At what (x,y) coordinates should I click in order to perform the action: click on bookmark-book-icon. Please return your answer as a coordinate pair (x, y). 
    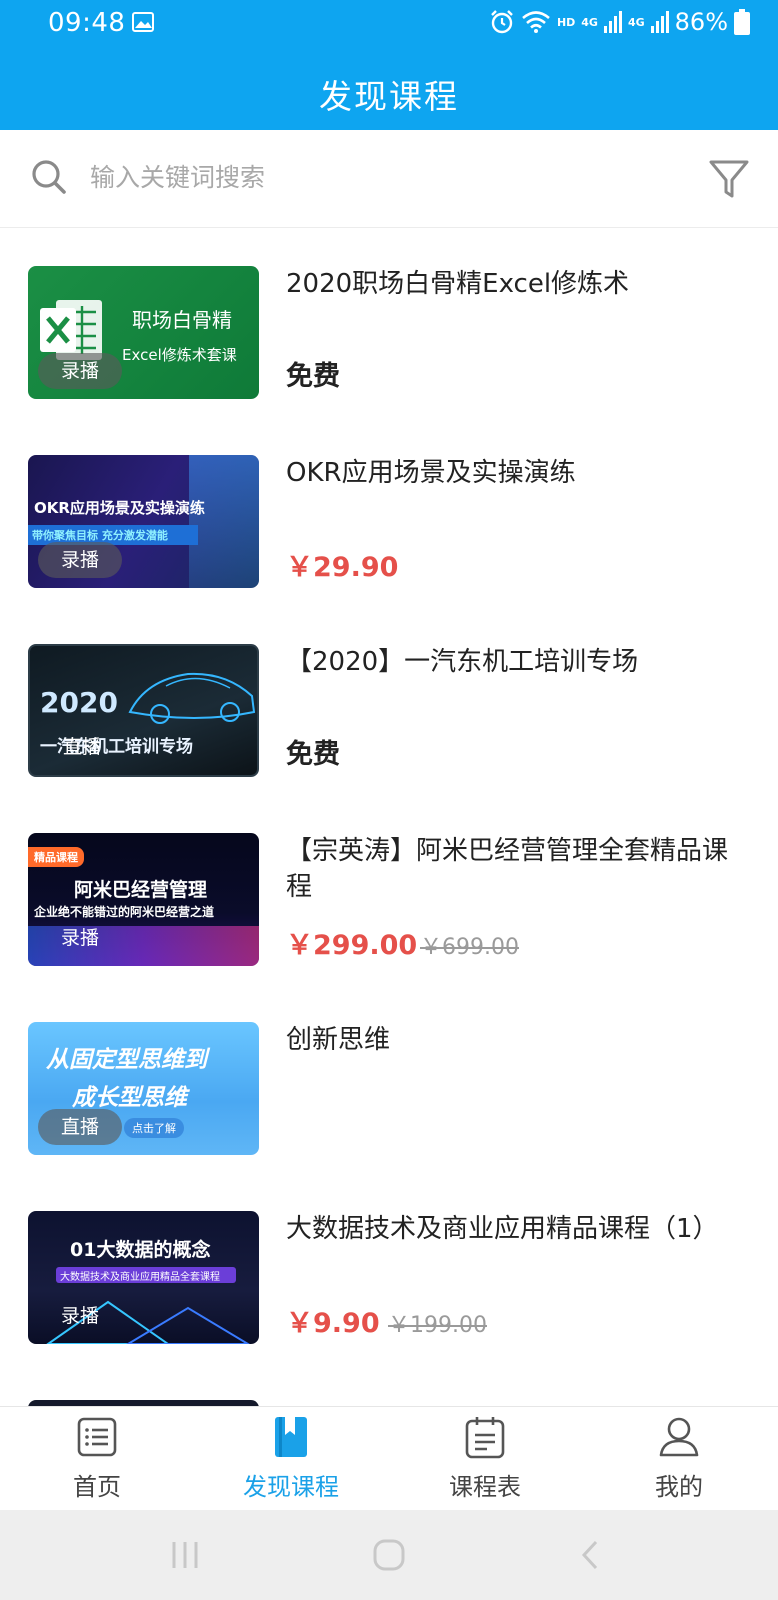
    Looking at the image, I should click on (291, 1437).